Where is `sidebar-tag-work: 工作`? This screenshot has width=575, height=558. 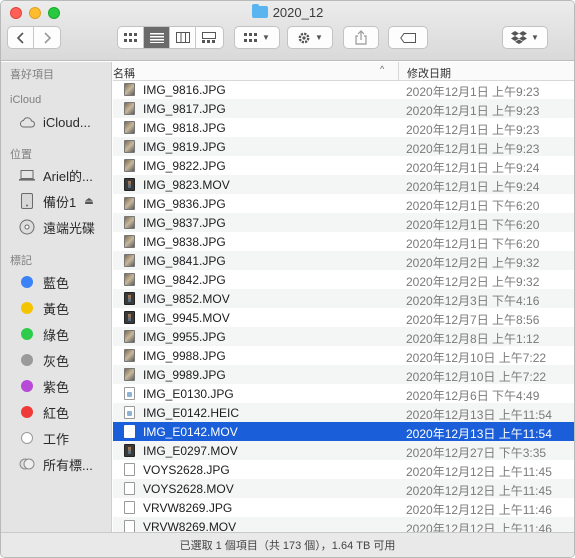 sidebar-tag-work: 工作 is located at coordinates (65, 438).